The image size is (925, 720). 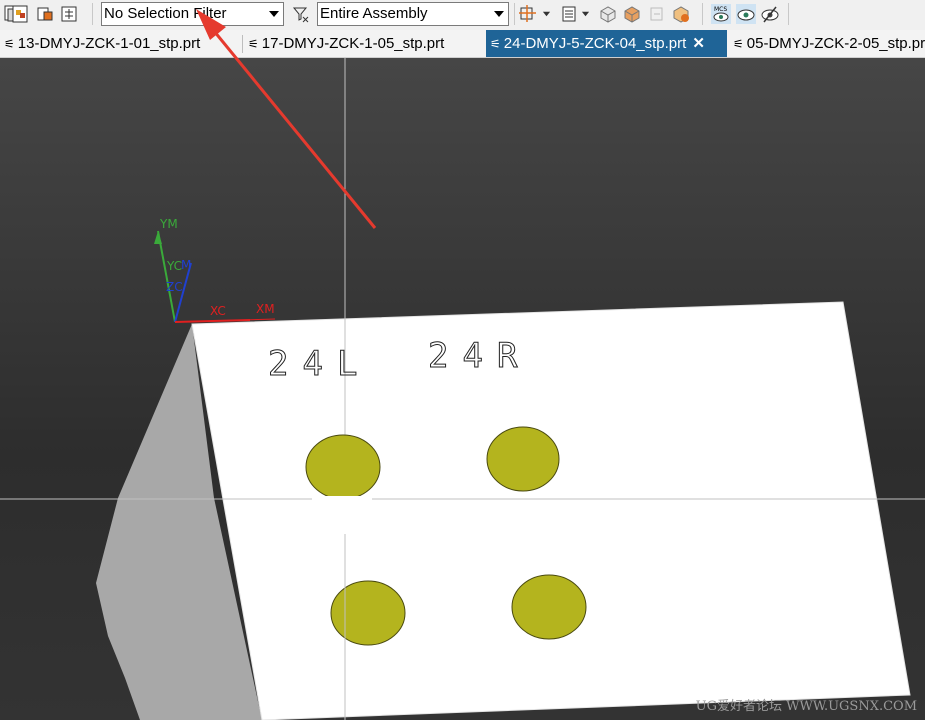 I want to click on box-hint-icon, so click(x=681, y=14).